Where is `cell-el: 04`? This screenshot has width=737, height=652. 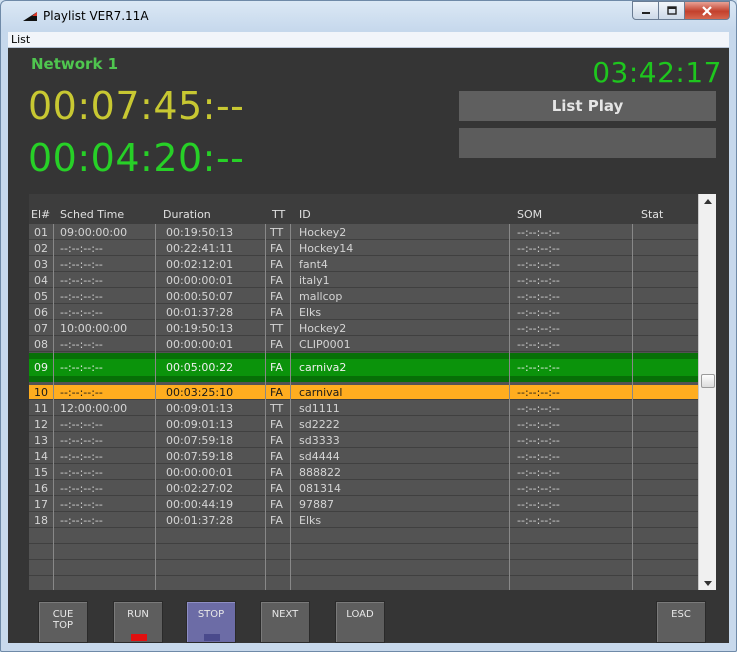 cell-el: 04 is located at coordinates (41, 280).